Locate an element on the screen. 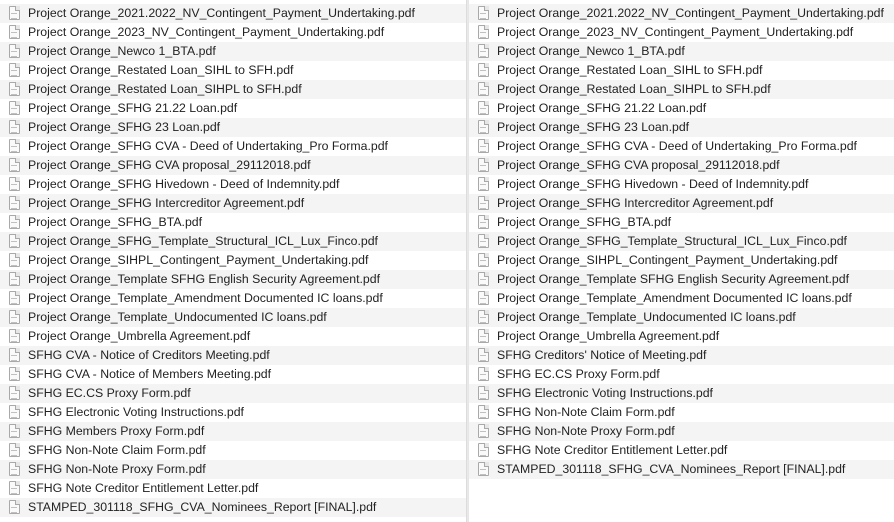 Image resolution: width=894 pixels, height=522 pixels. file-name: SFHG EC.CS Proxy Form.pdf is located at coordinates (109, 393).